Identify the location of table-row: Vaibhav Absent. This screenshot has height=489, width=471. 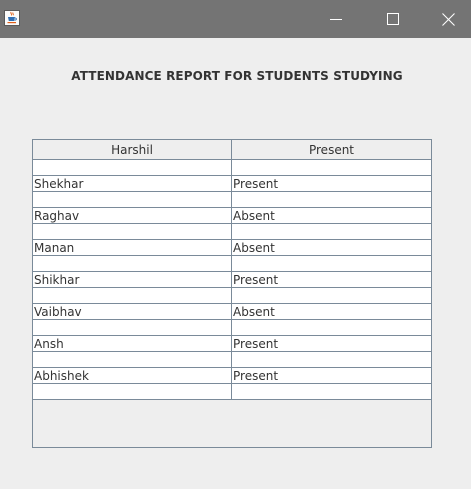
(232, 312).